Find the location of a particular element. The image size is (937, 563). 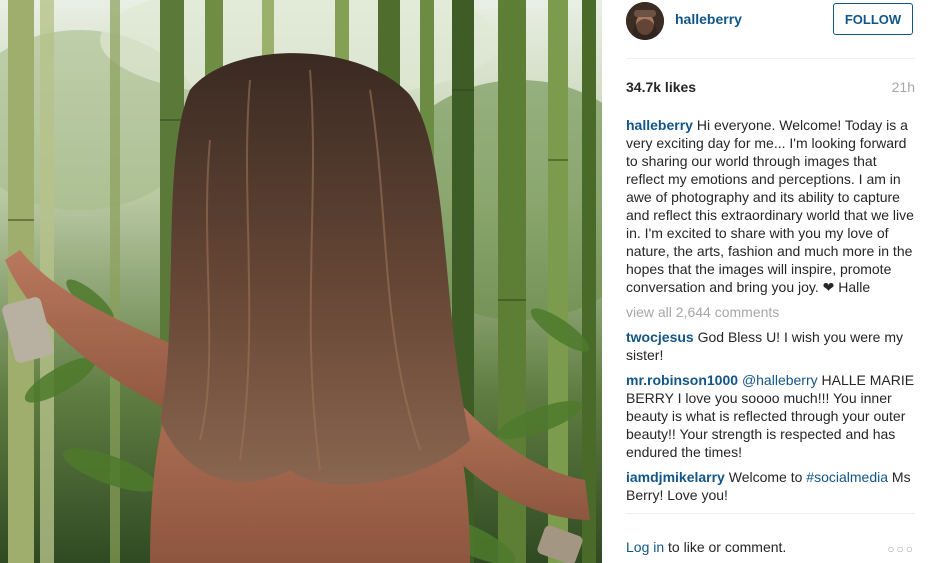

more-options-icon: ○○○ is located at coordinates (901, 549).